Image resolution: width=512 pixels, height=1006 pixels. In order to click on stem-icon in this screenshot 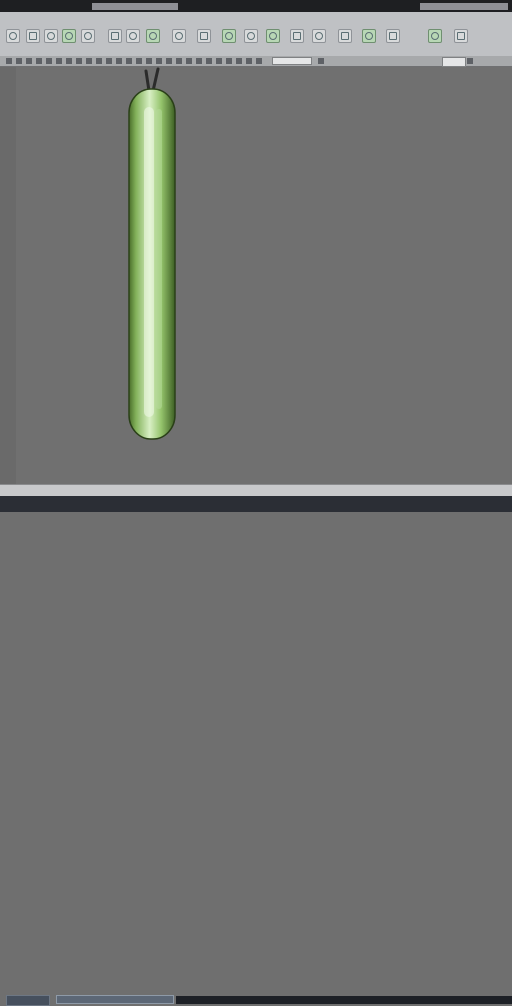, I will do `click(152, 80)`.